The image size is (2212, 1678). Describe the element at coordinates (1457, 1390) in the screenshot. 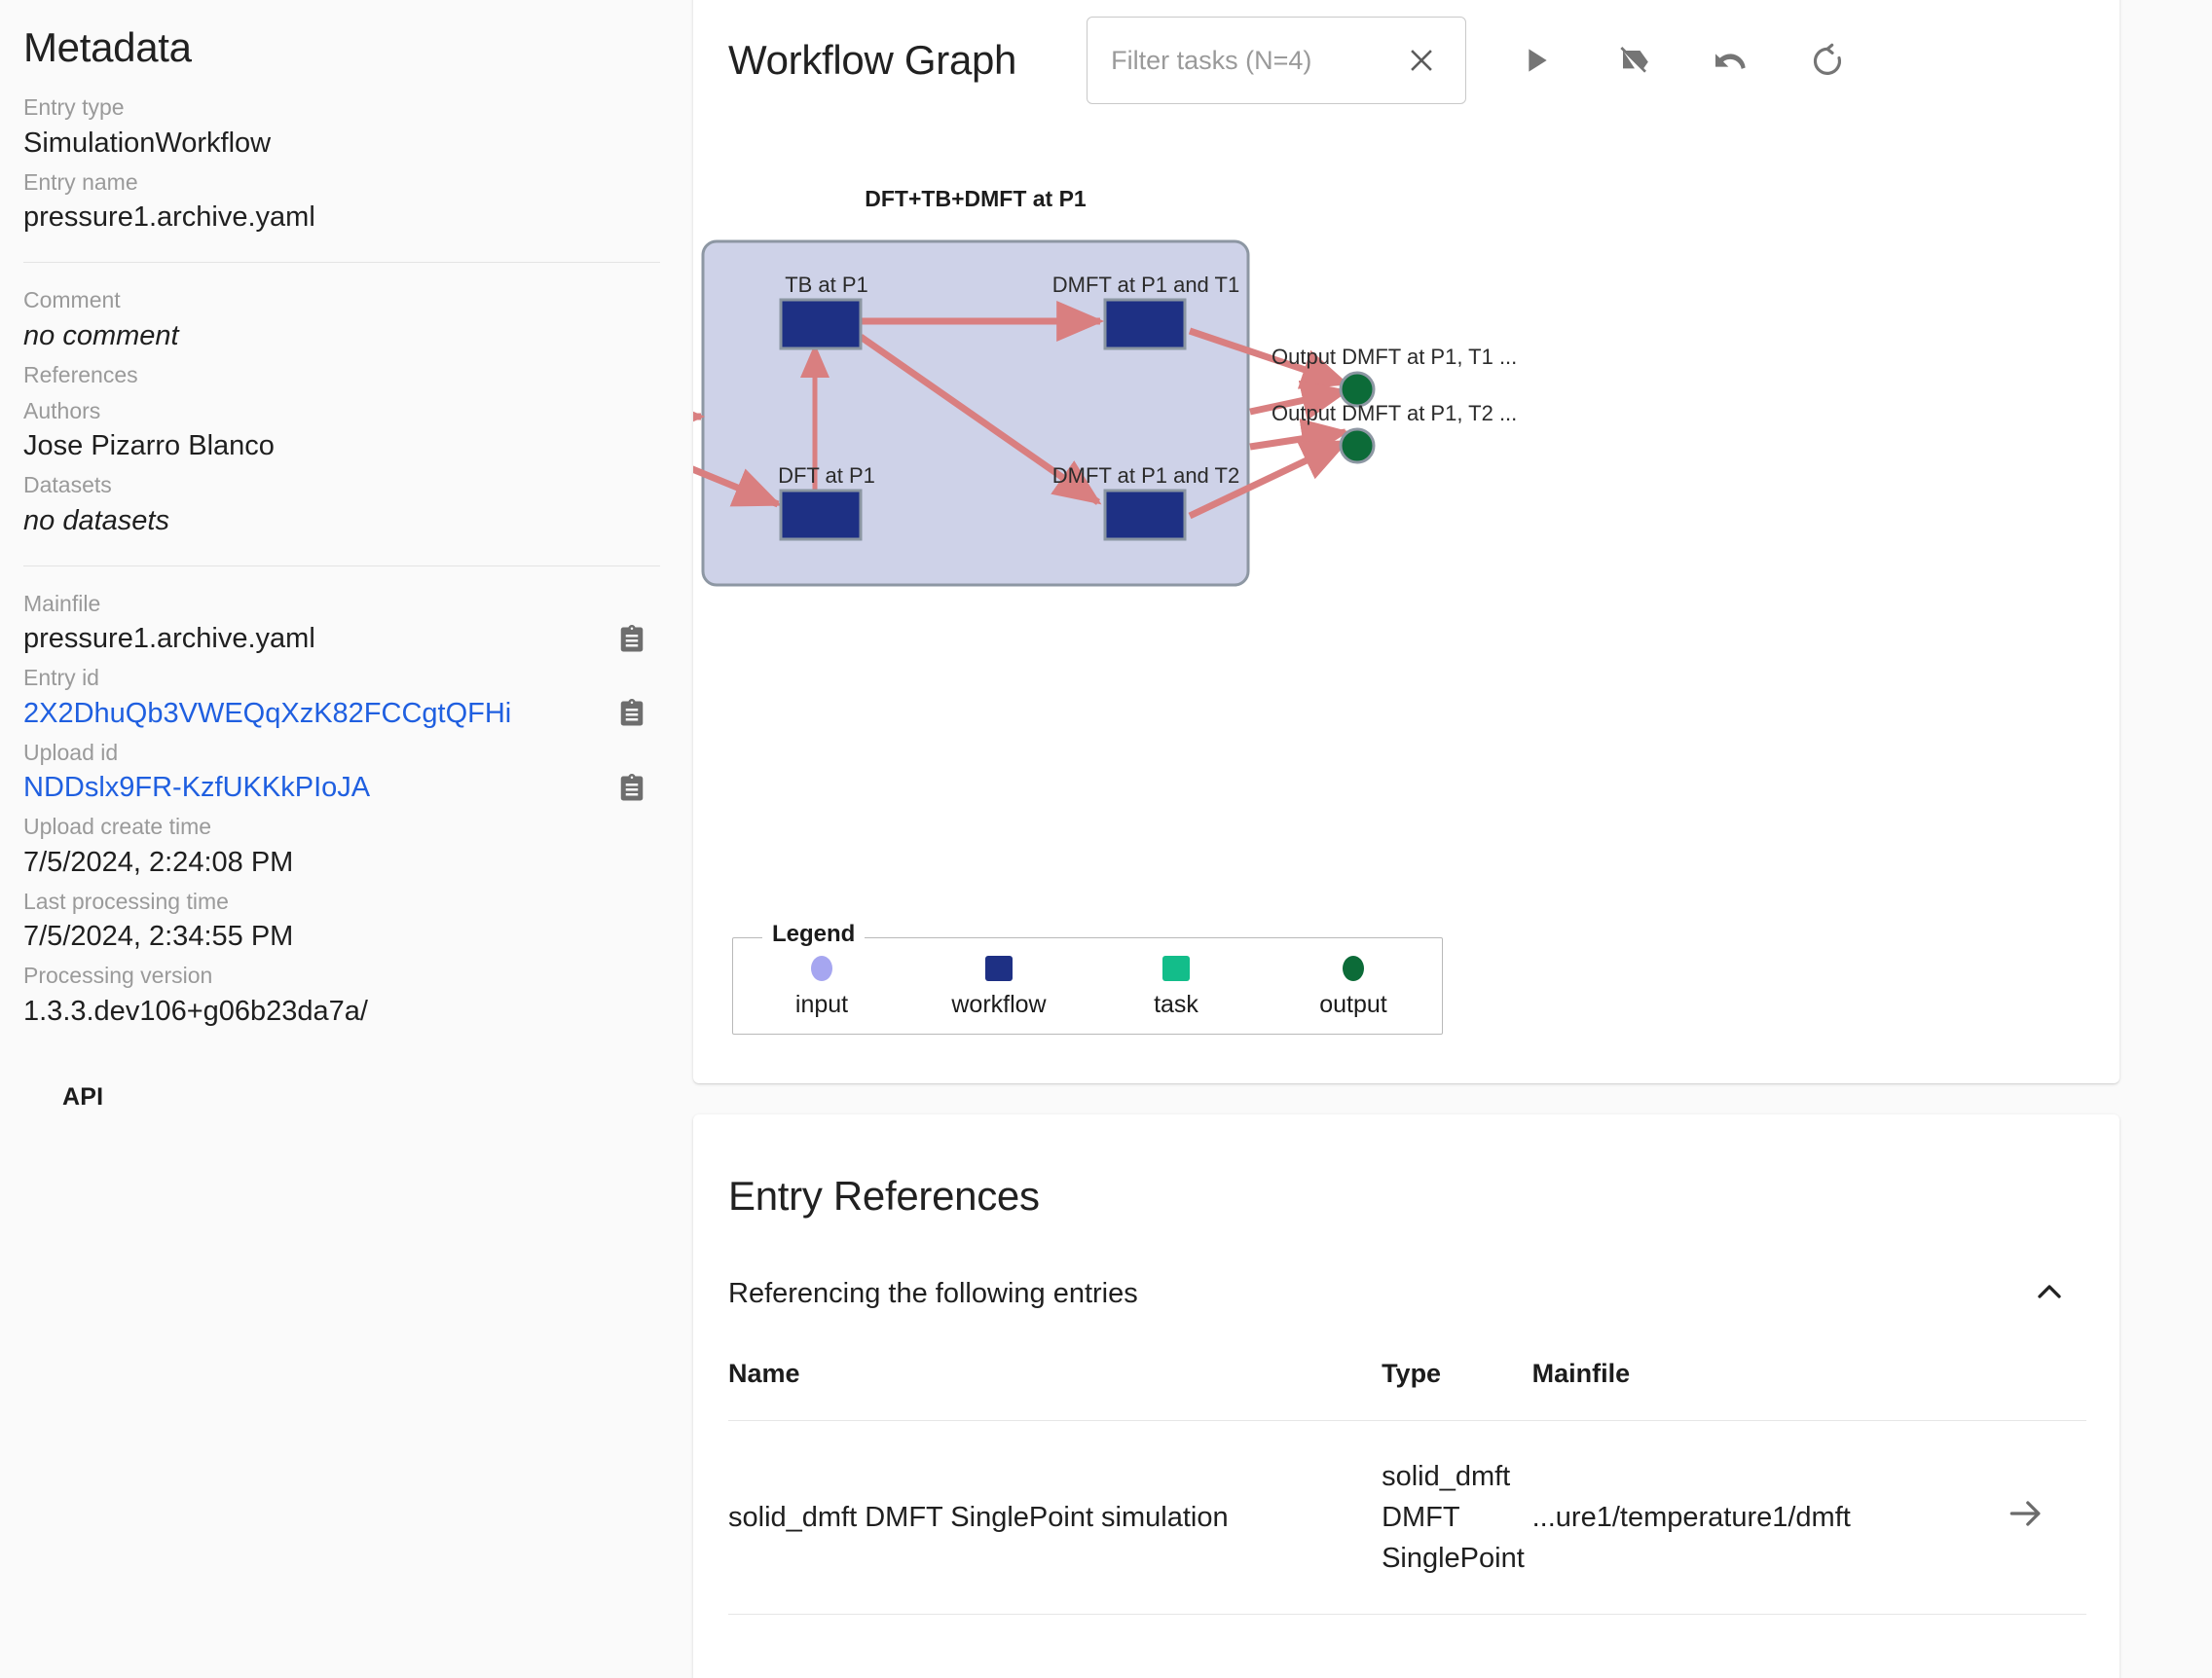

I see `column-header-type: Type` at that location.